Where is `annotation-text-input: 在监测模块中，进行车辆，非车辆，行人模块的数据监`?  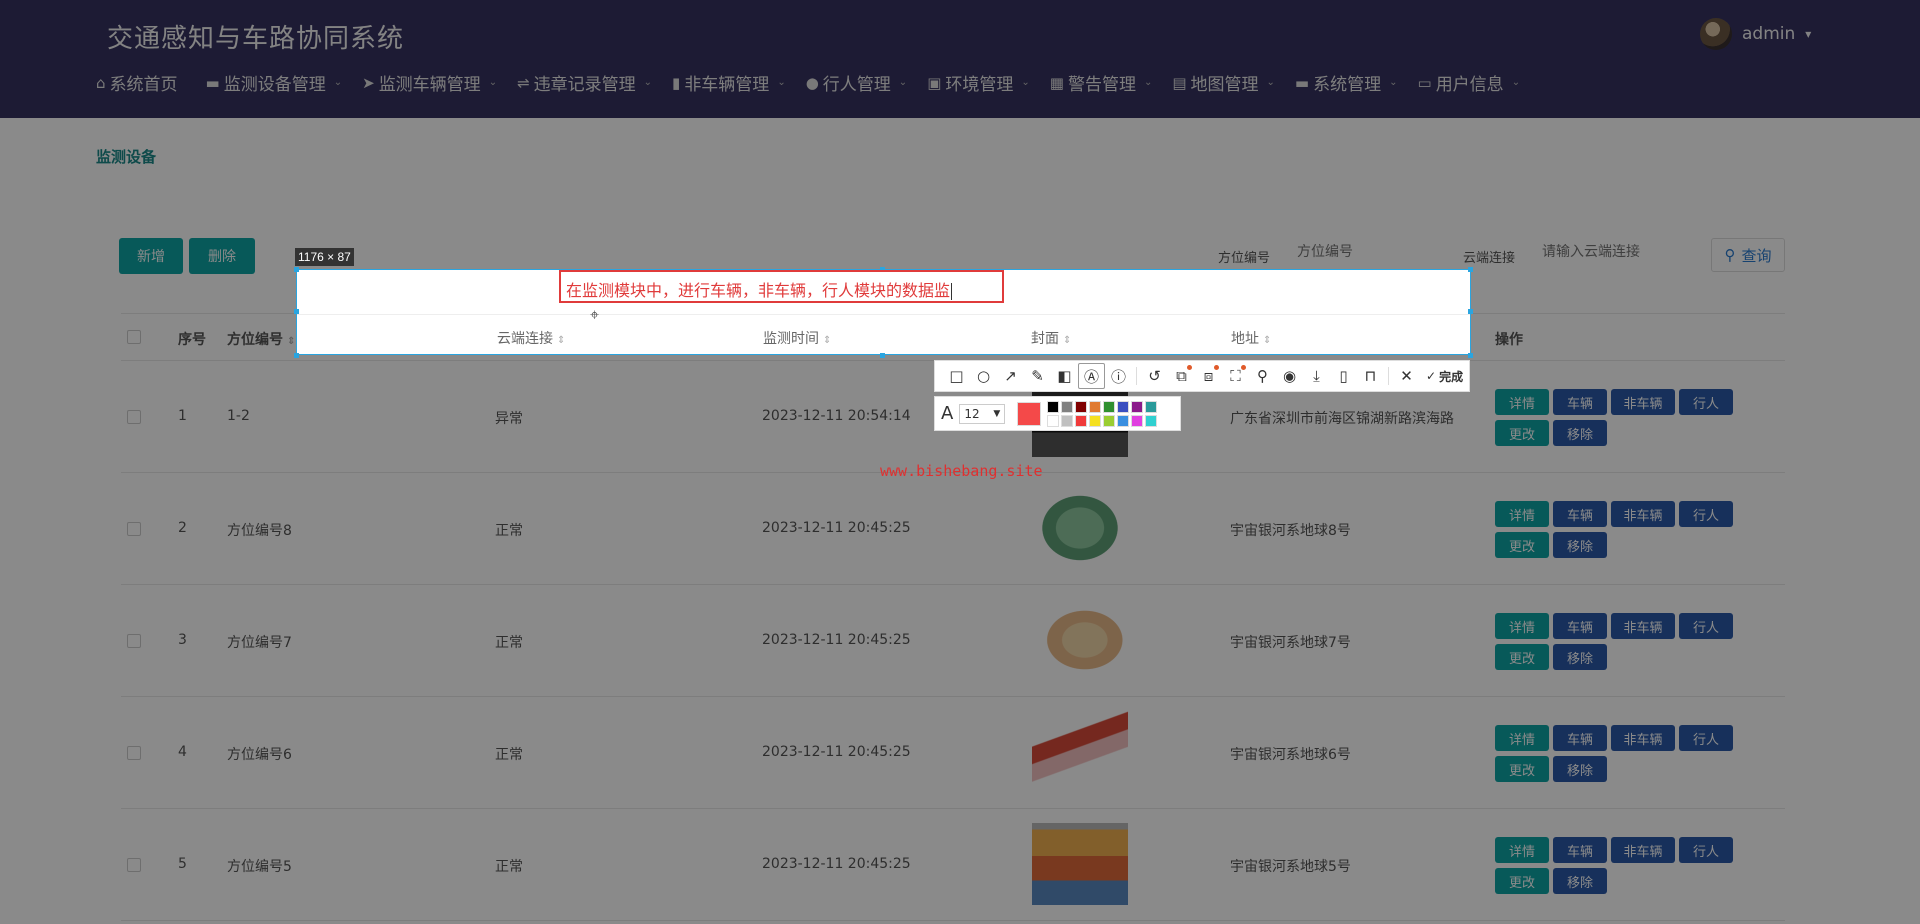
annotation-text-input: 在监测模块中，进行车辆，非车辆，行人模块的数据监 is located at coordinates (781, 286).